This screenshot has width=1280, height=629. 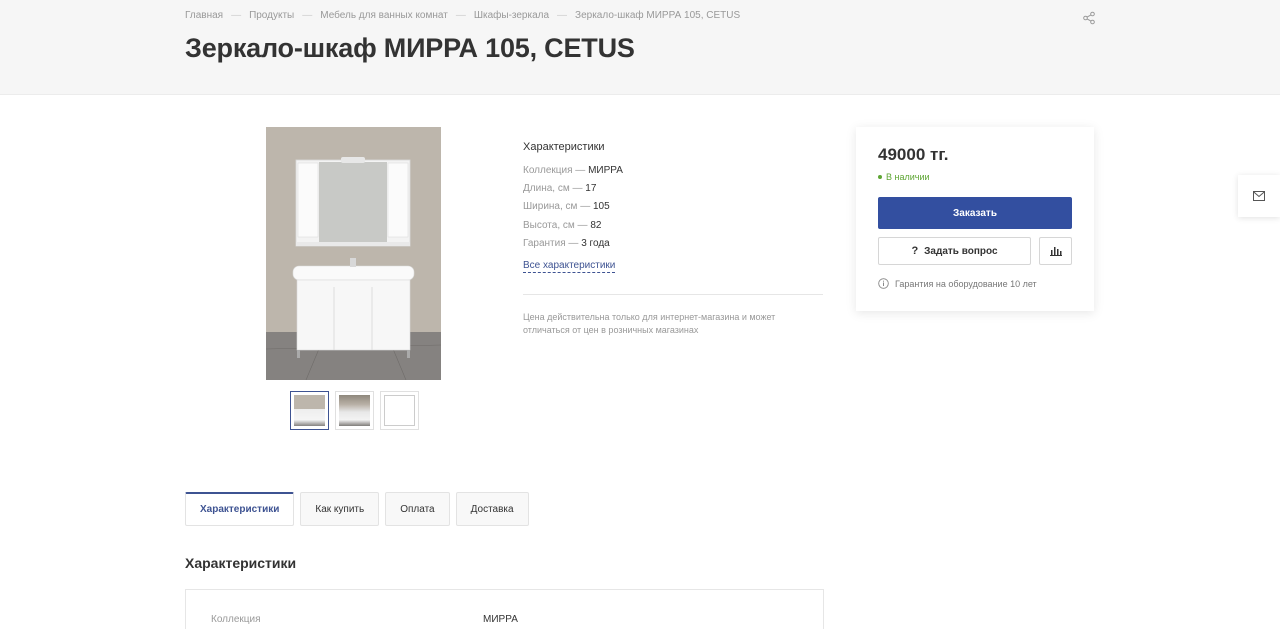 I want to click on tab-characteristics: Характеристики, so click(x=240, y=509).